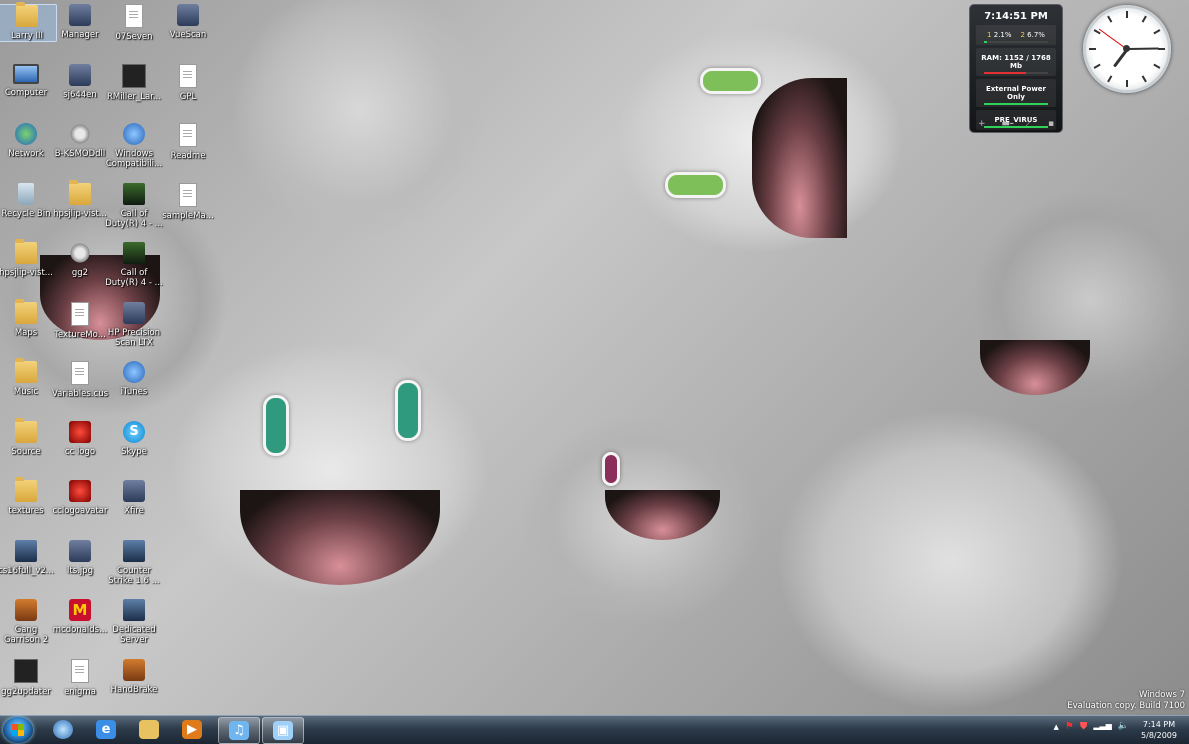  Describe the element at coordinates (80, 394) in the screenshot. I see `desktop-icon-label: Variables.cus` at that location.